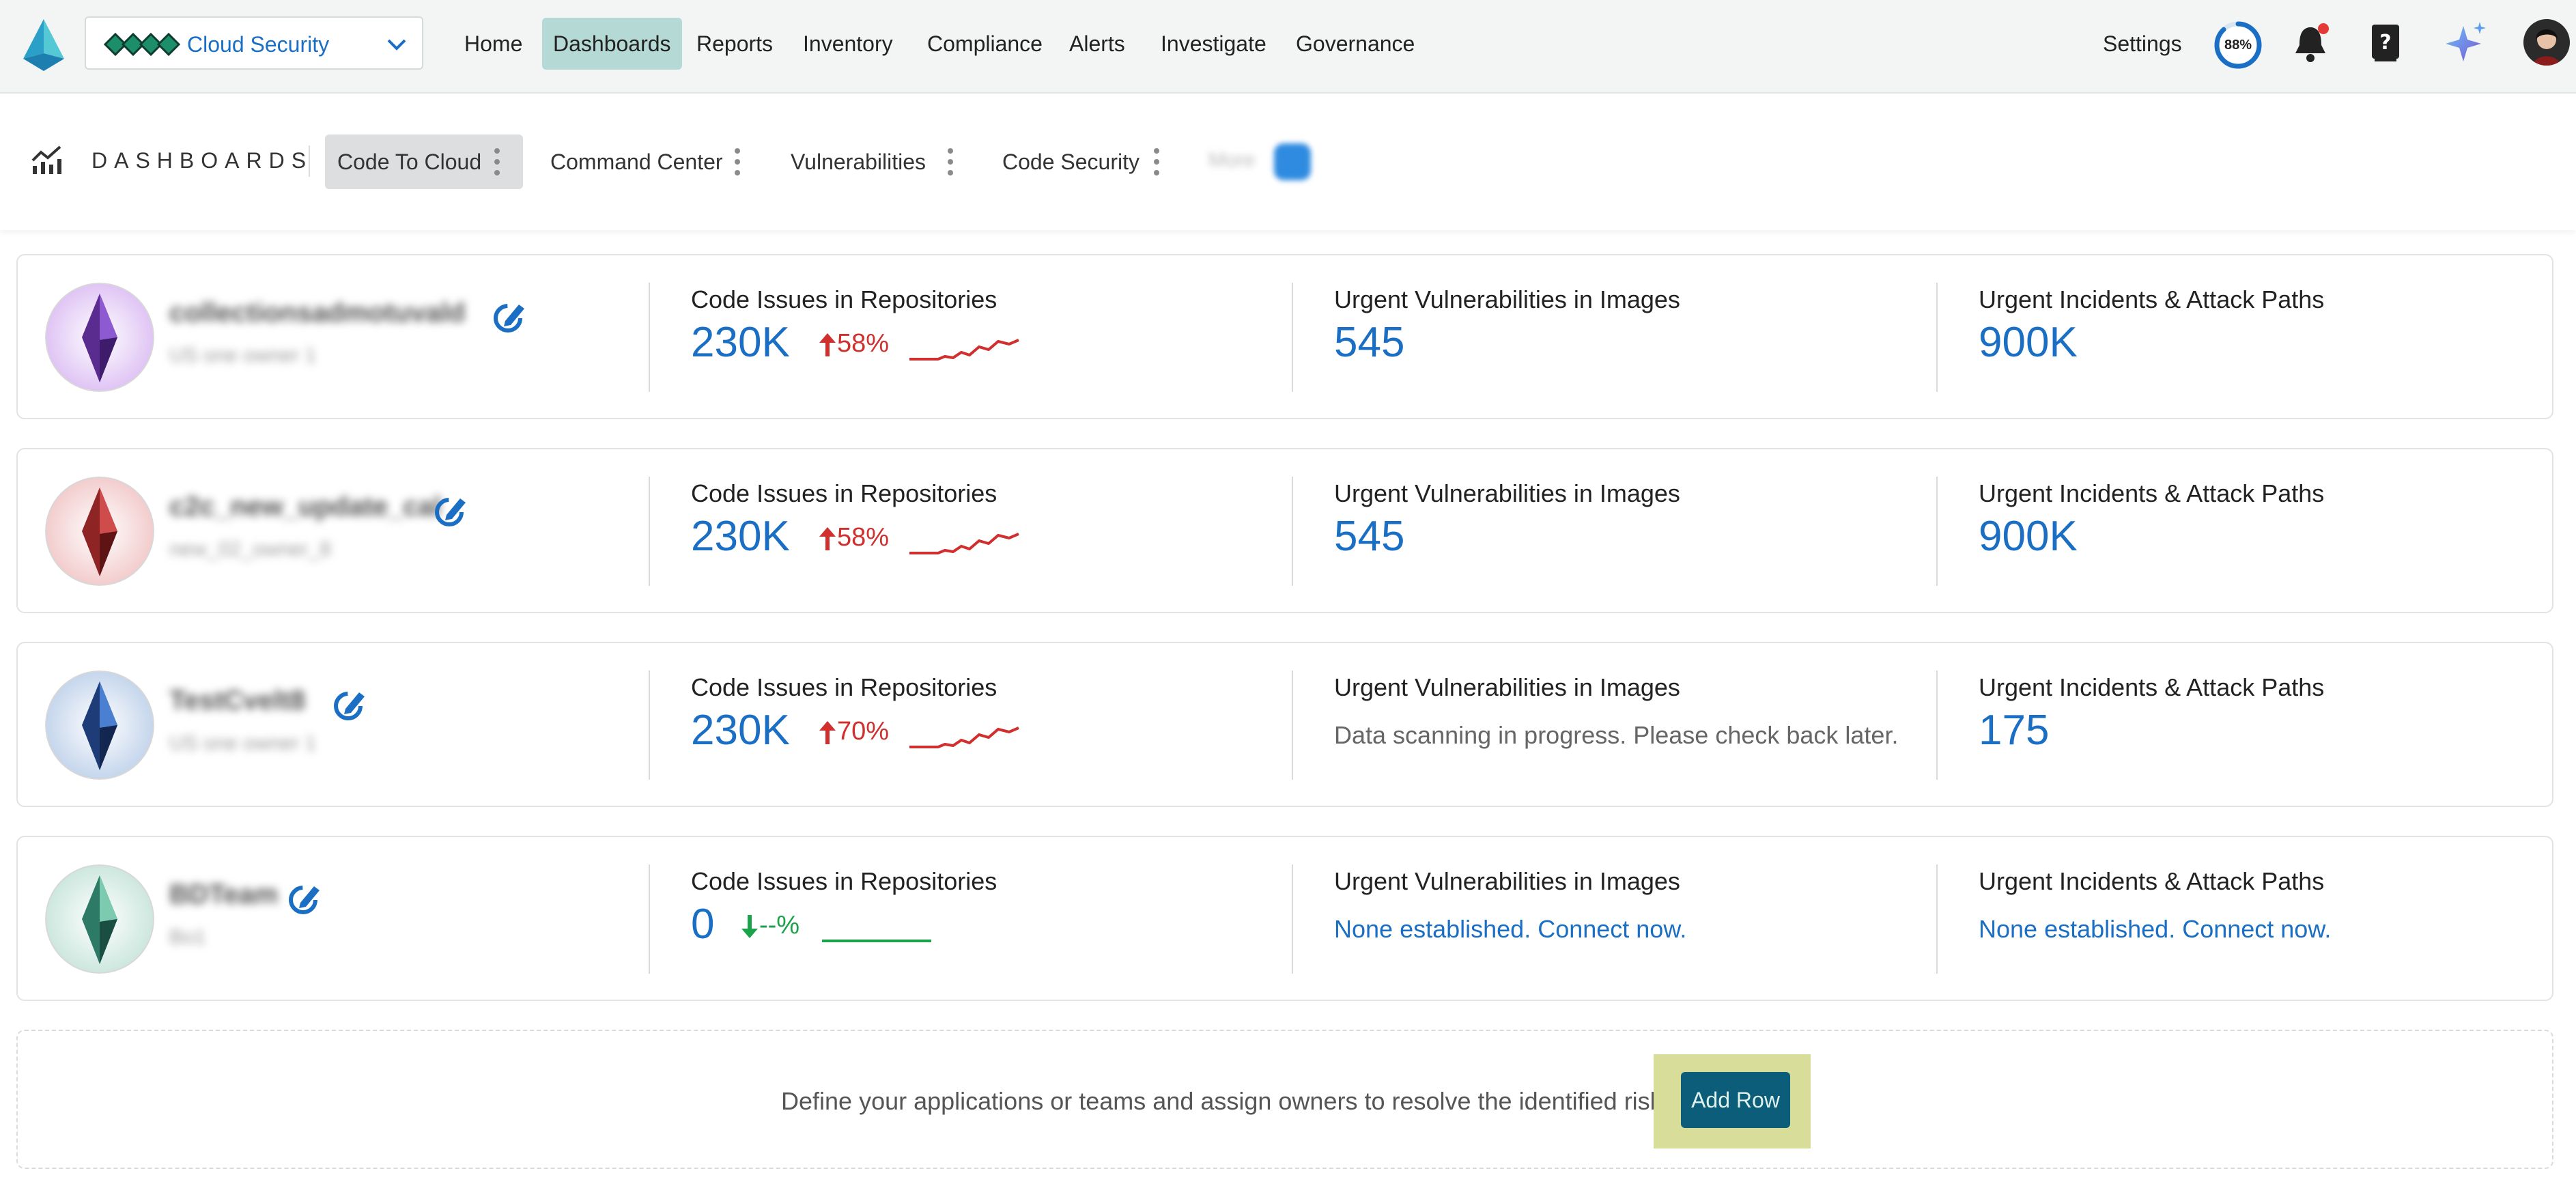 This screenshot has height=1199, width=2576. I want to click on more-tabs-label: More, so click(1231, 160).